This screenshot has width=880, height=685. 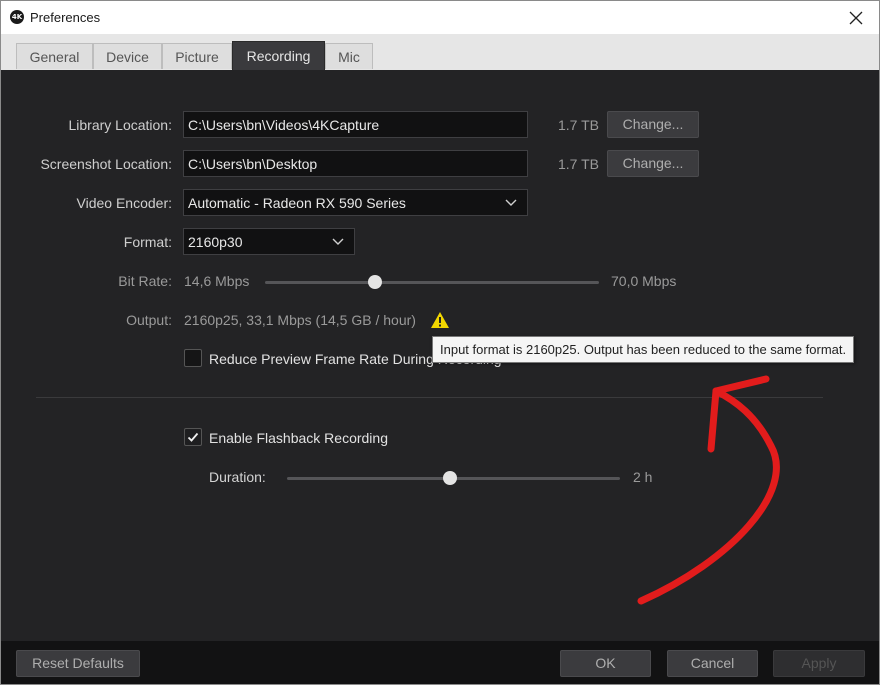 I want to click on tab-device: Device, so click(x=127, y=56).